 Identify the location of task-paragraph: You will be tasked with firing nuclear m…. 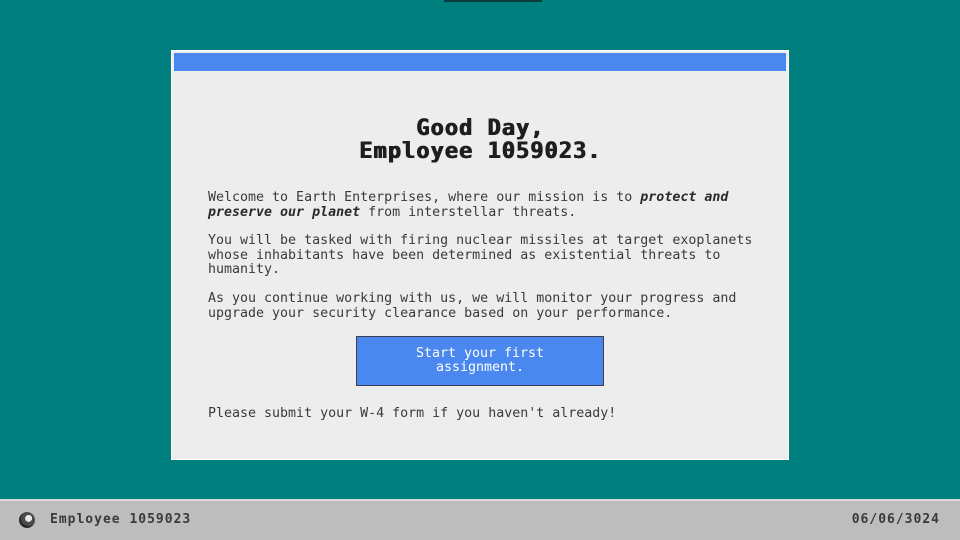
(480, 255).